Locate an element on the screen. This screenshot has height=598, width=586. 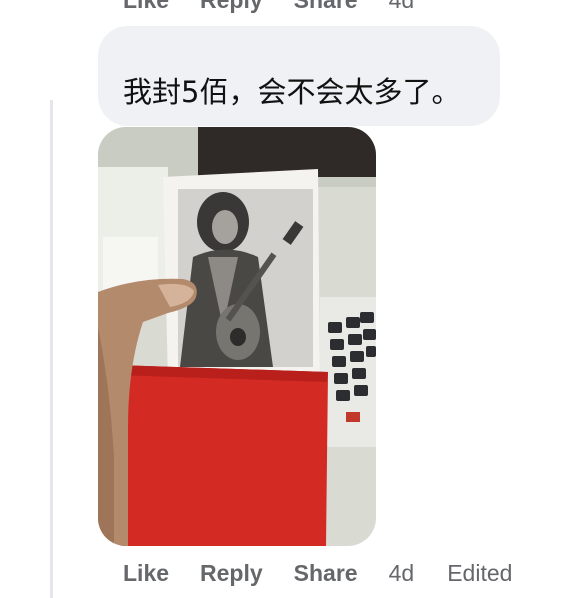
comment-actions: Like Reply Share 4d Edited is located at coordinates (334, 573).